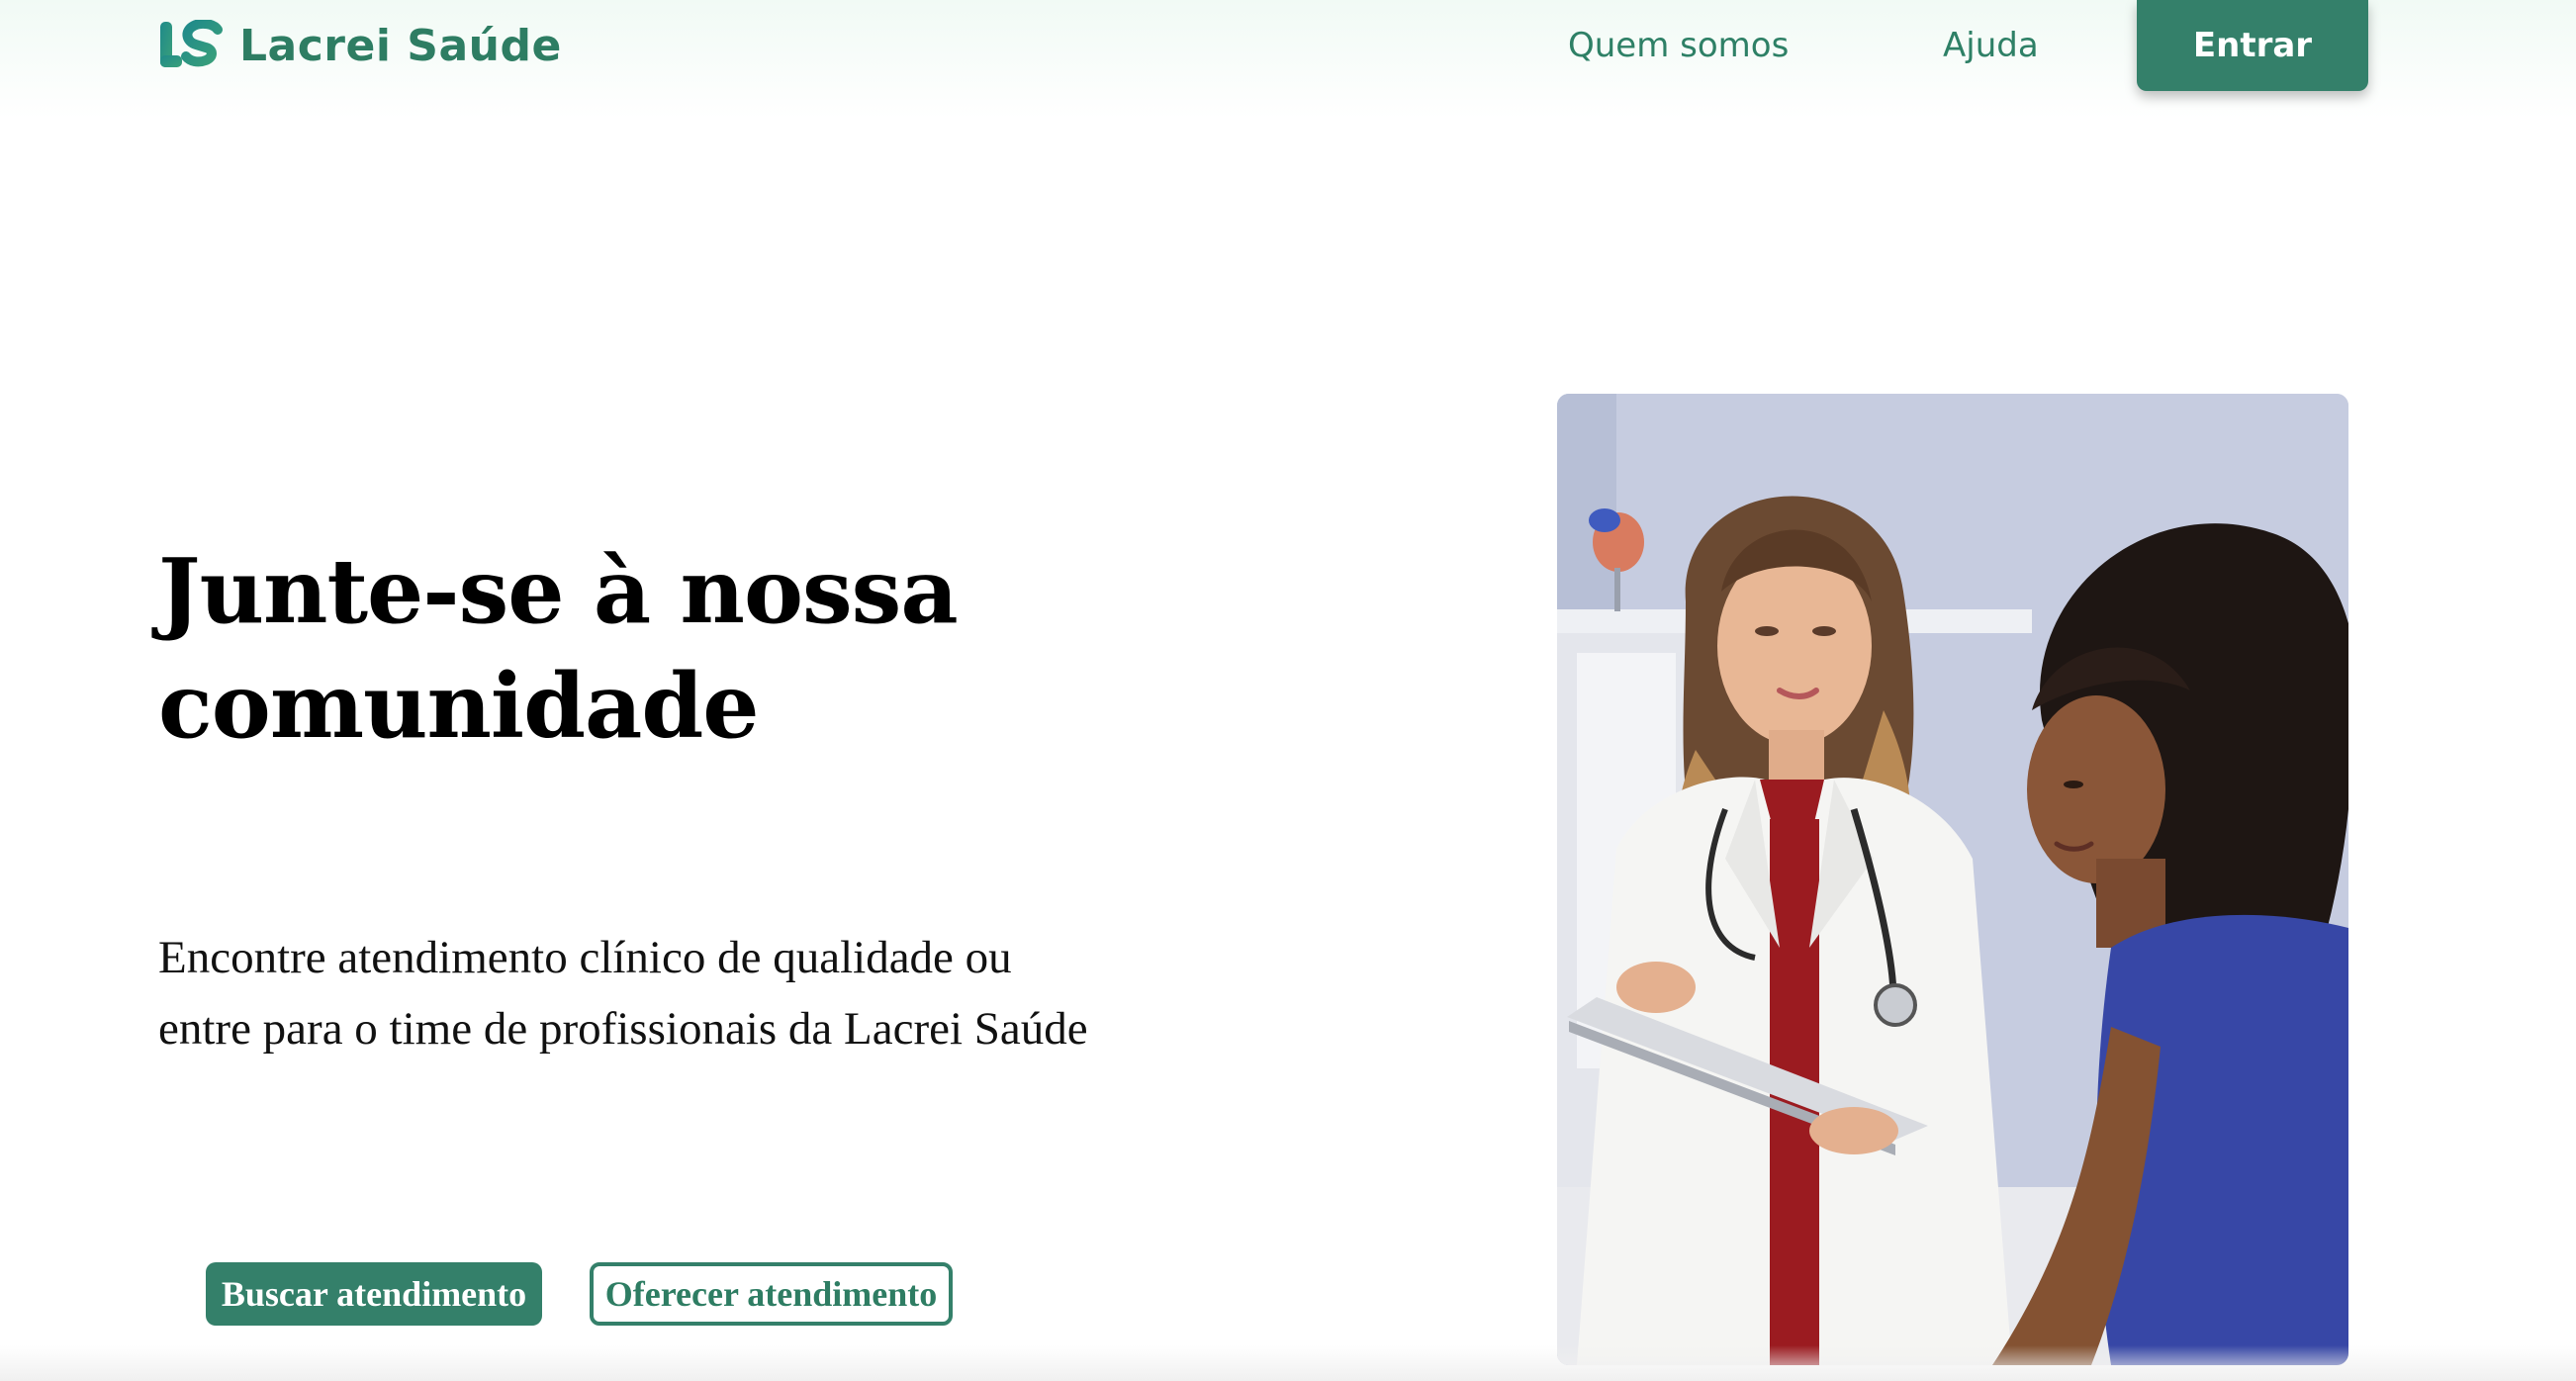  Describe the element at coordinates (191, 43) in the screenshot. I see `lacrei-logo-icon` at that location.